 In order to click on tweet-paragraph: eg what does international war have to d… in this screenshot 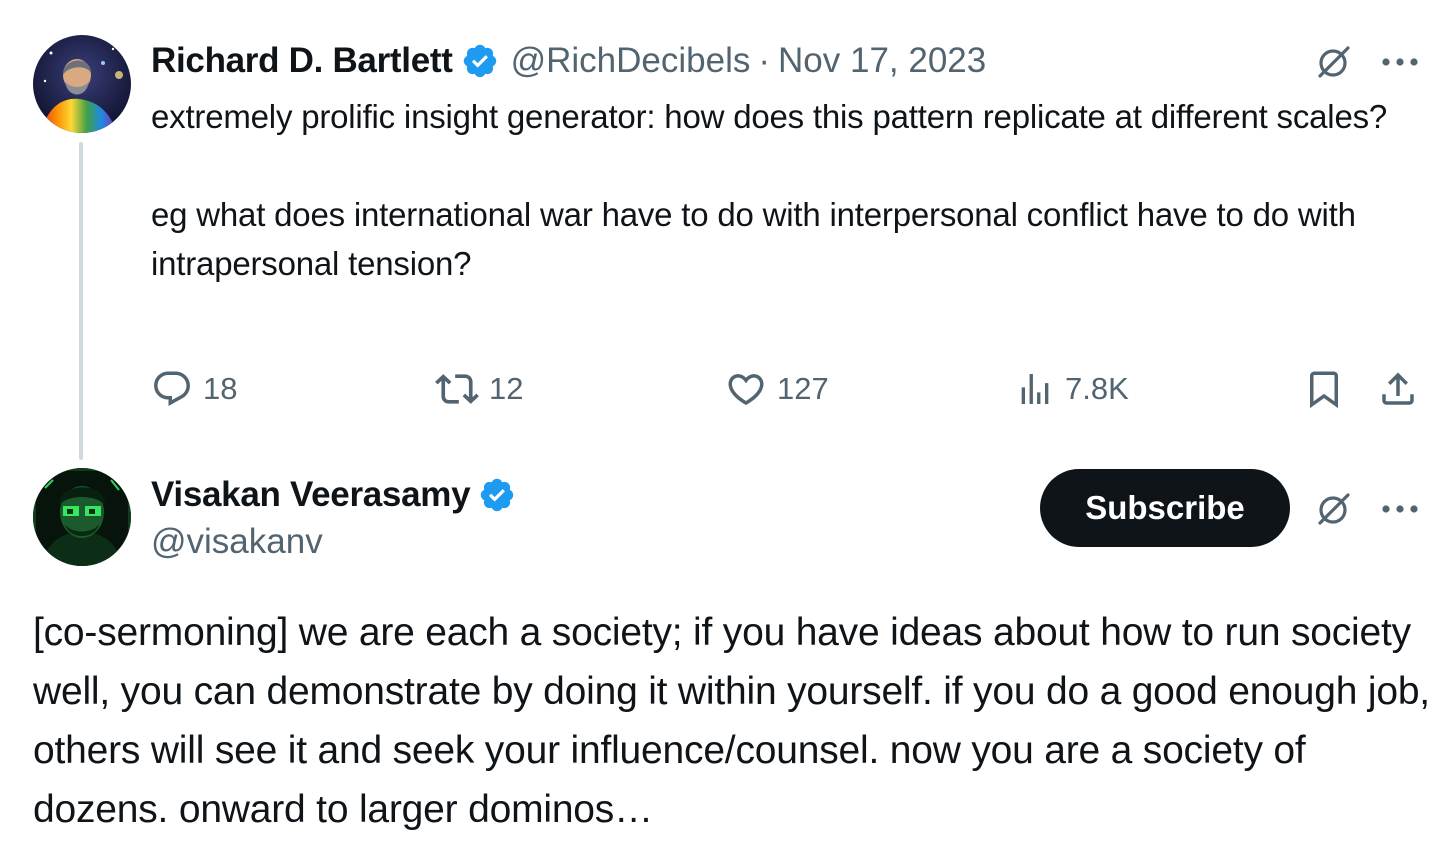, I will do `click(753, 239)`.